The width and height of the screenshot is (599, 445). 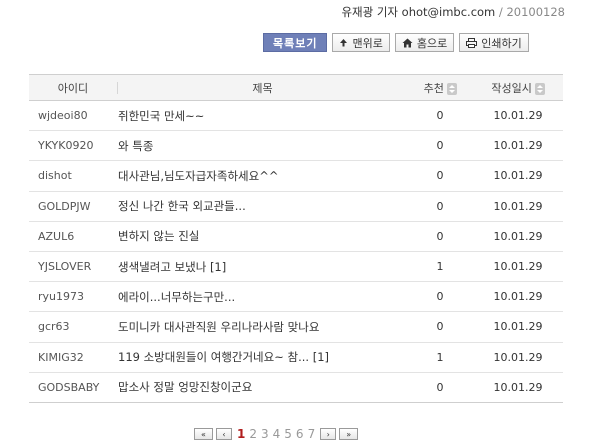 What do you see at coordinates (55, 176) in the screenshot?
I see `row-user-id: dishot` at bounding box center [55, 176].